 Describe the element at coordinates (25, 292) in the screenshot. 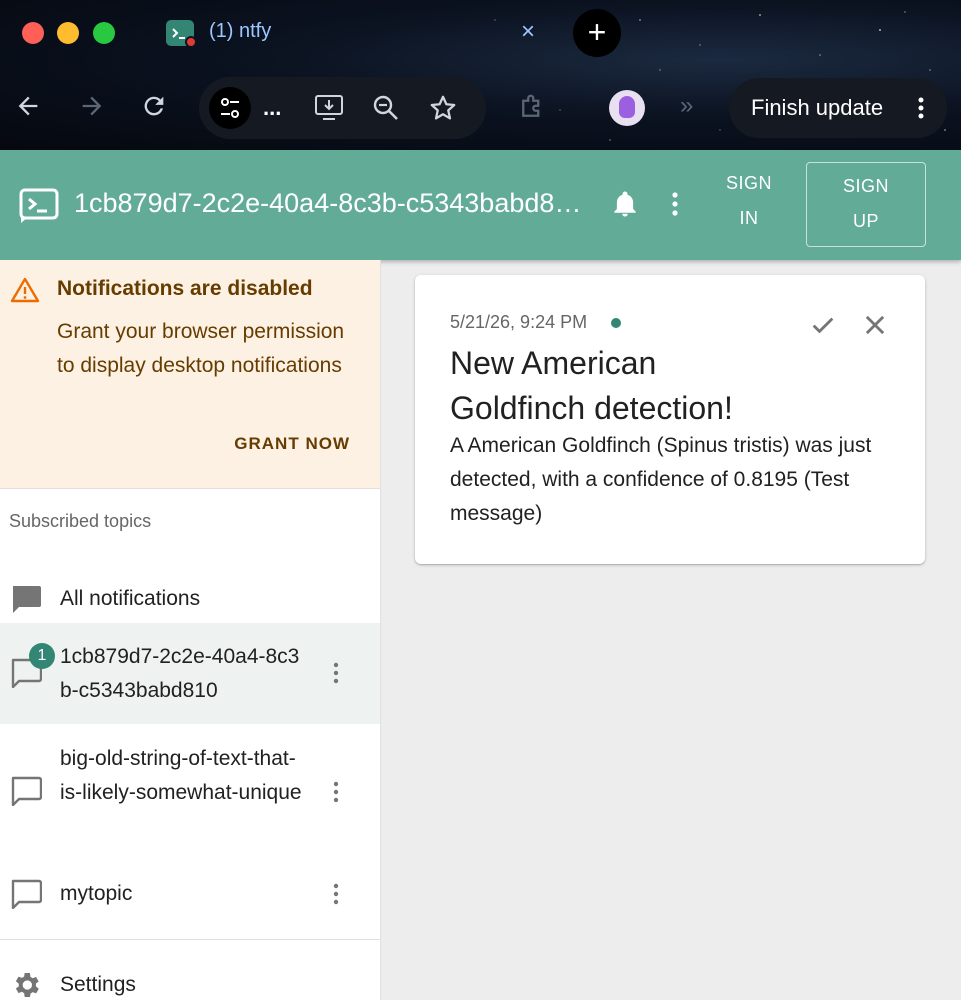

I see `warning-icon` at that location.